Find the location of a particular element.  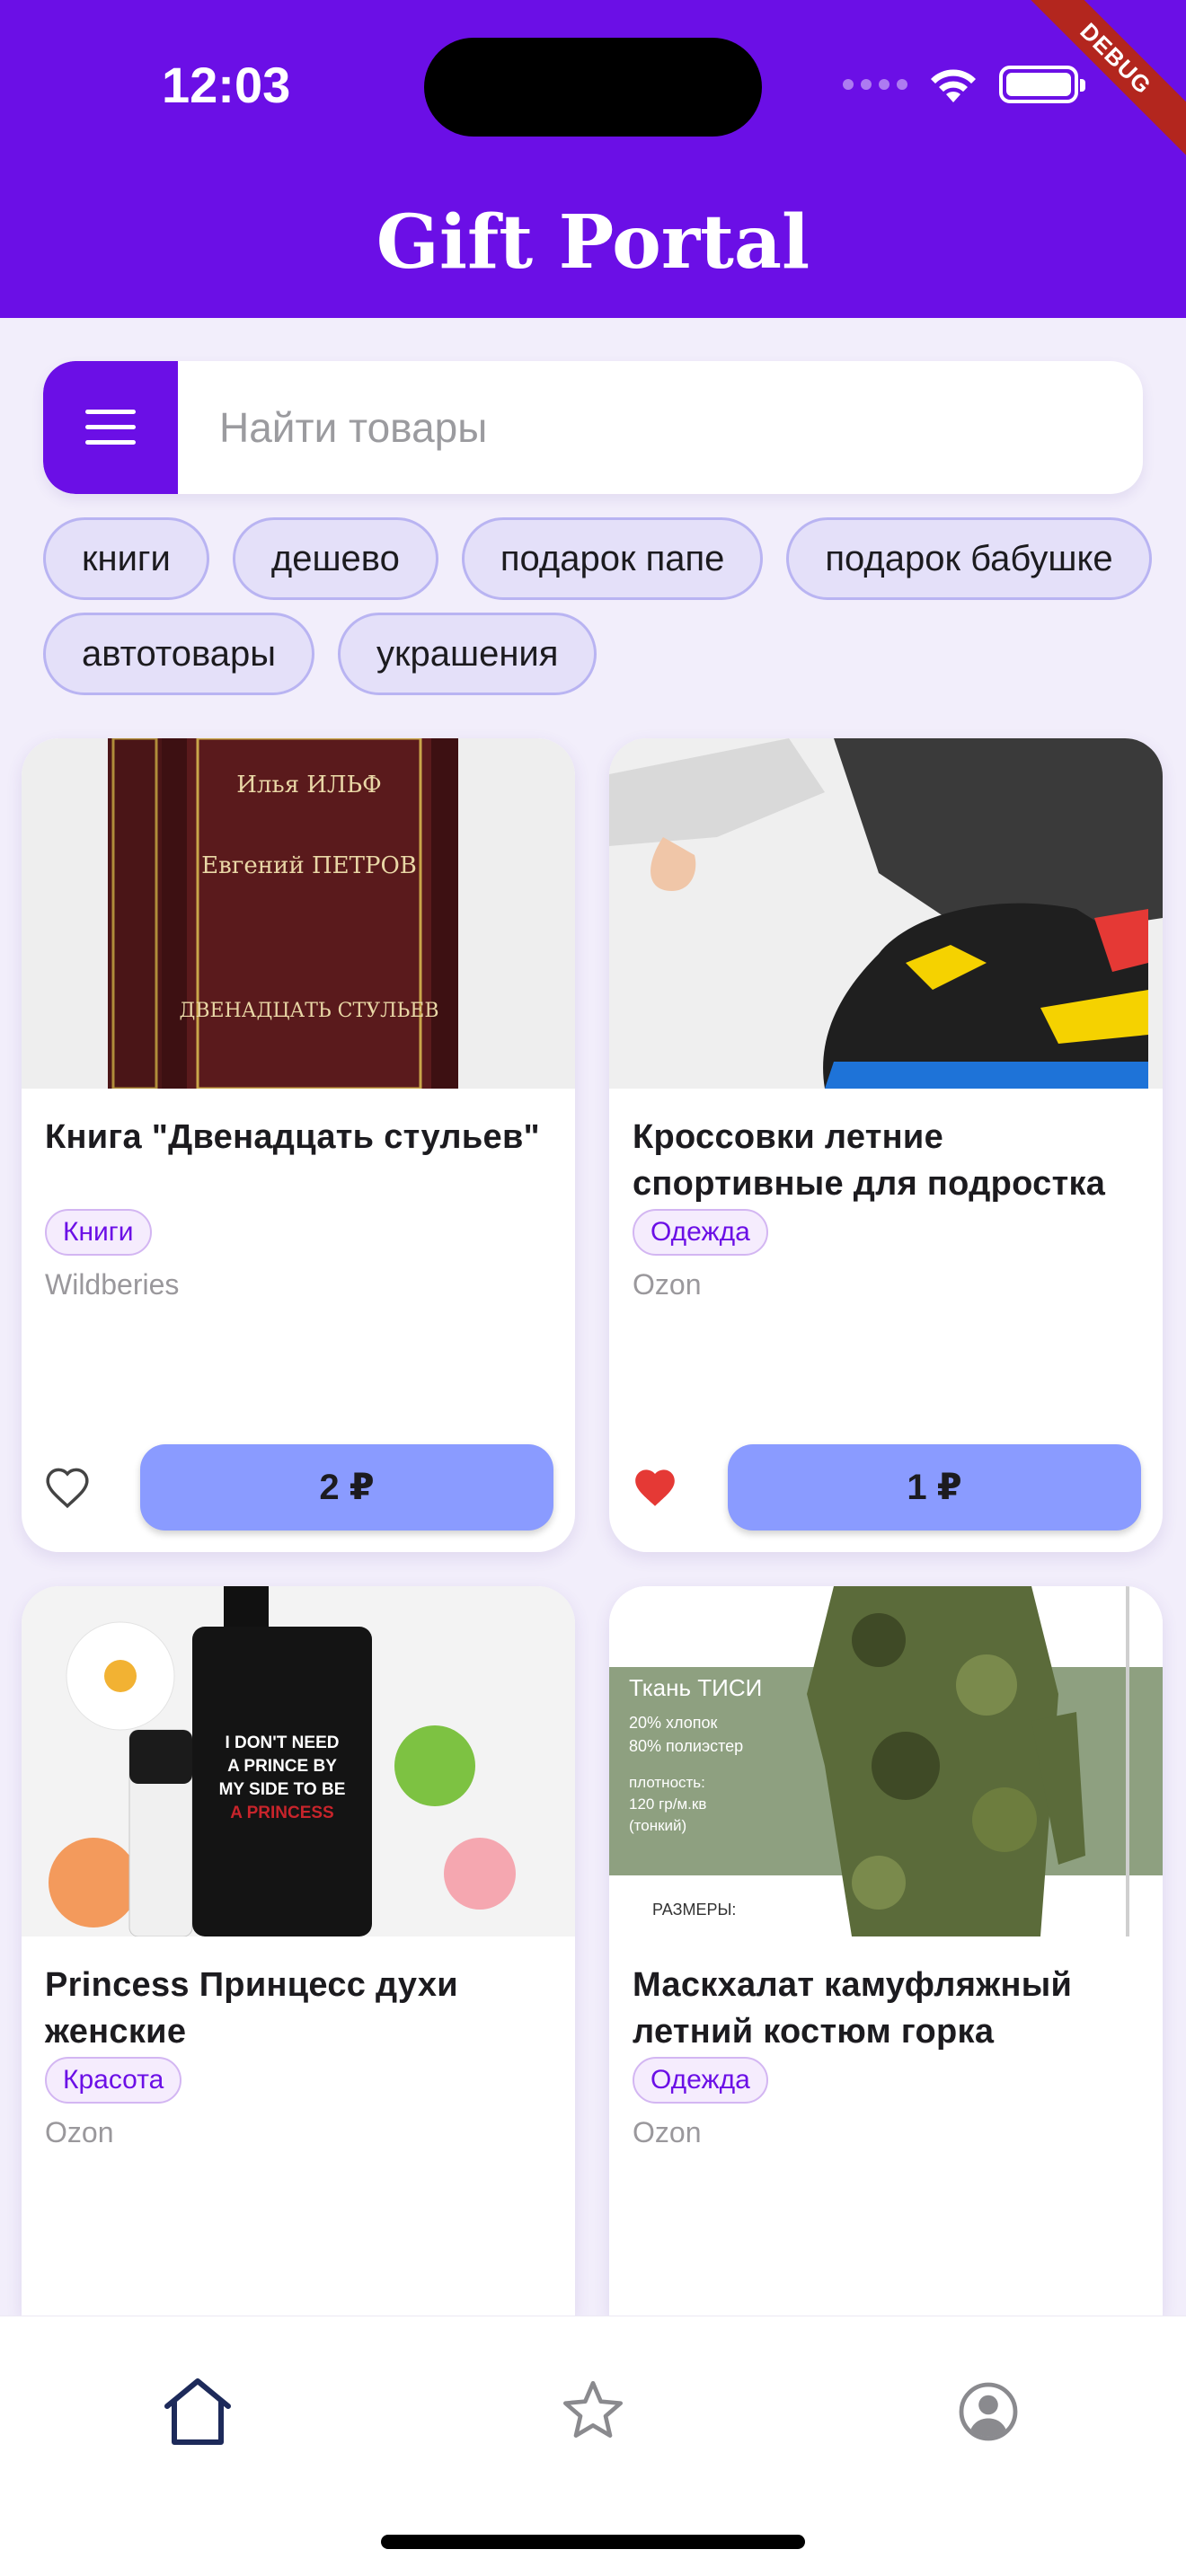

category-badge: Книги is located at coordinates (98, 1232).